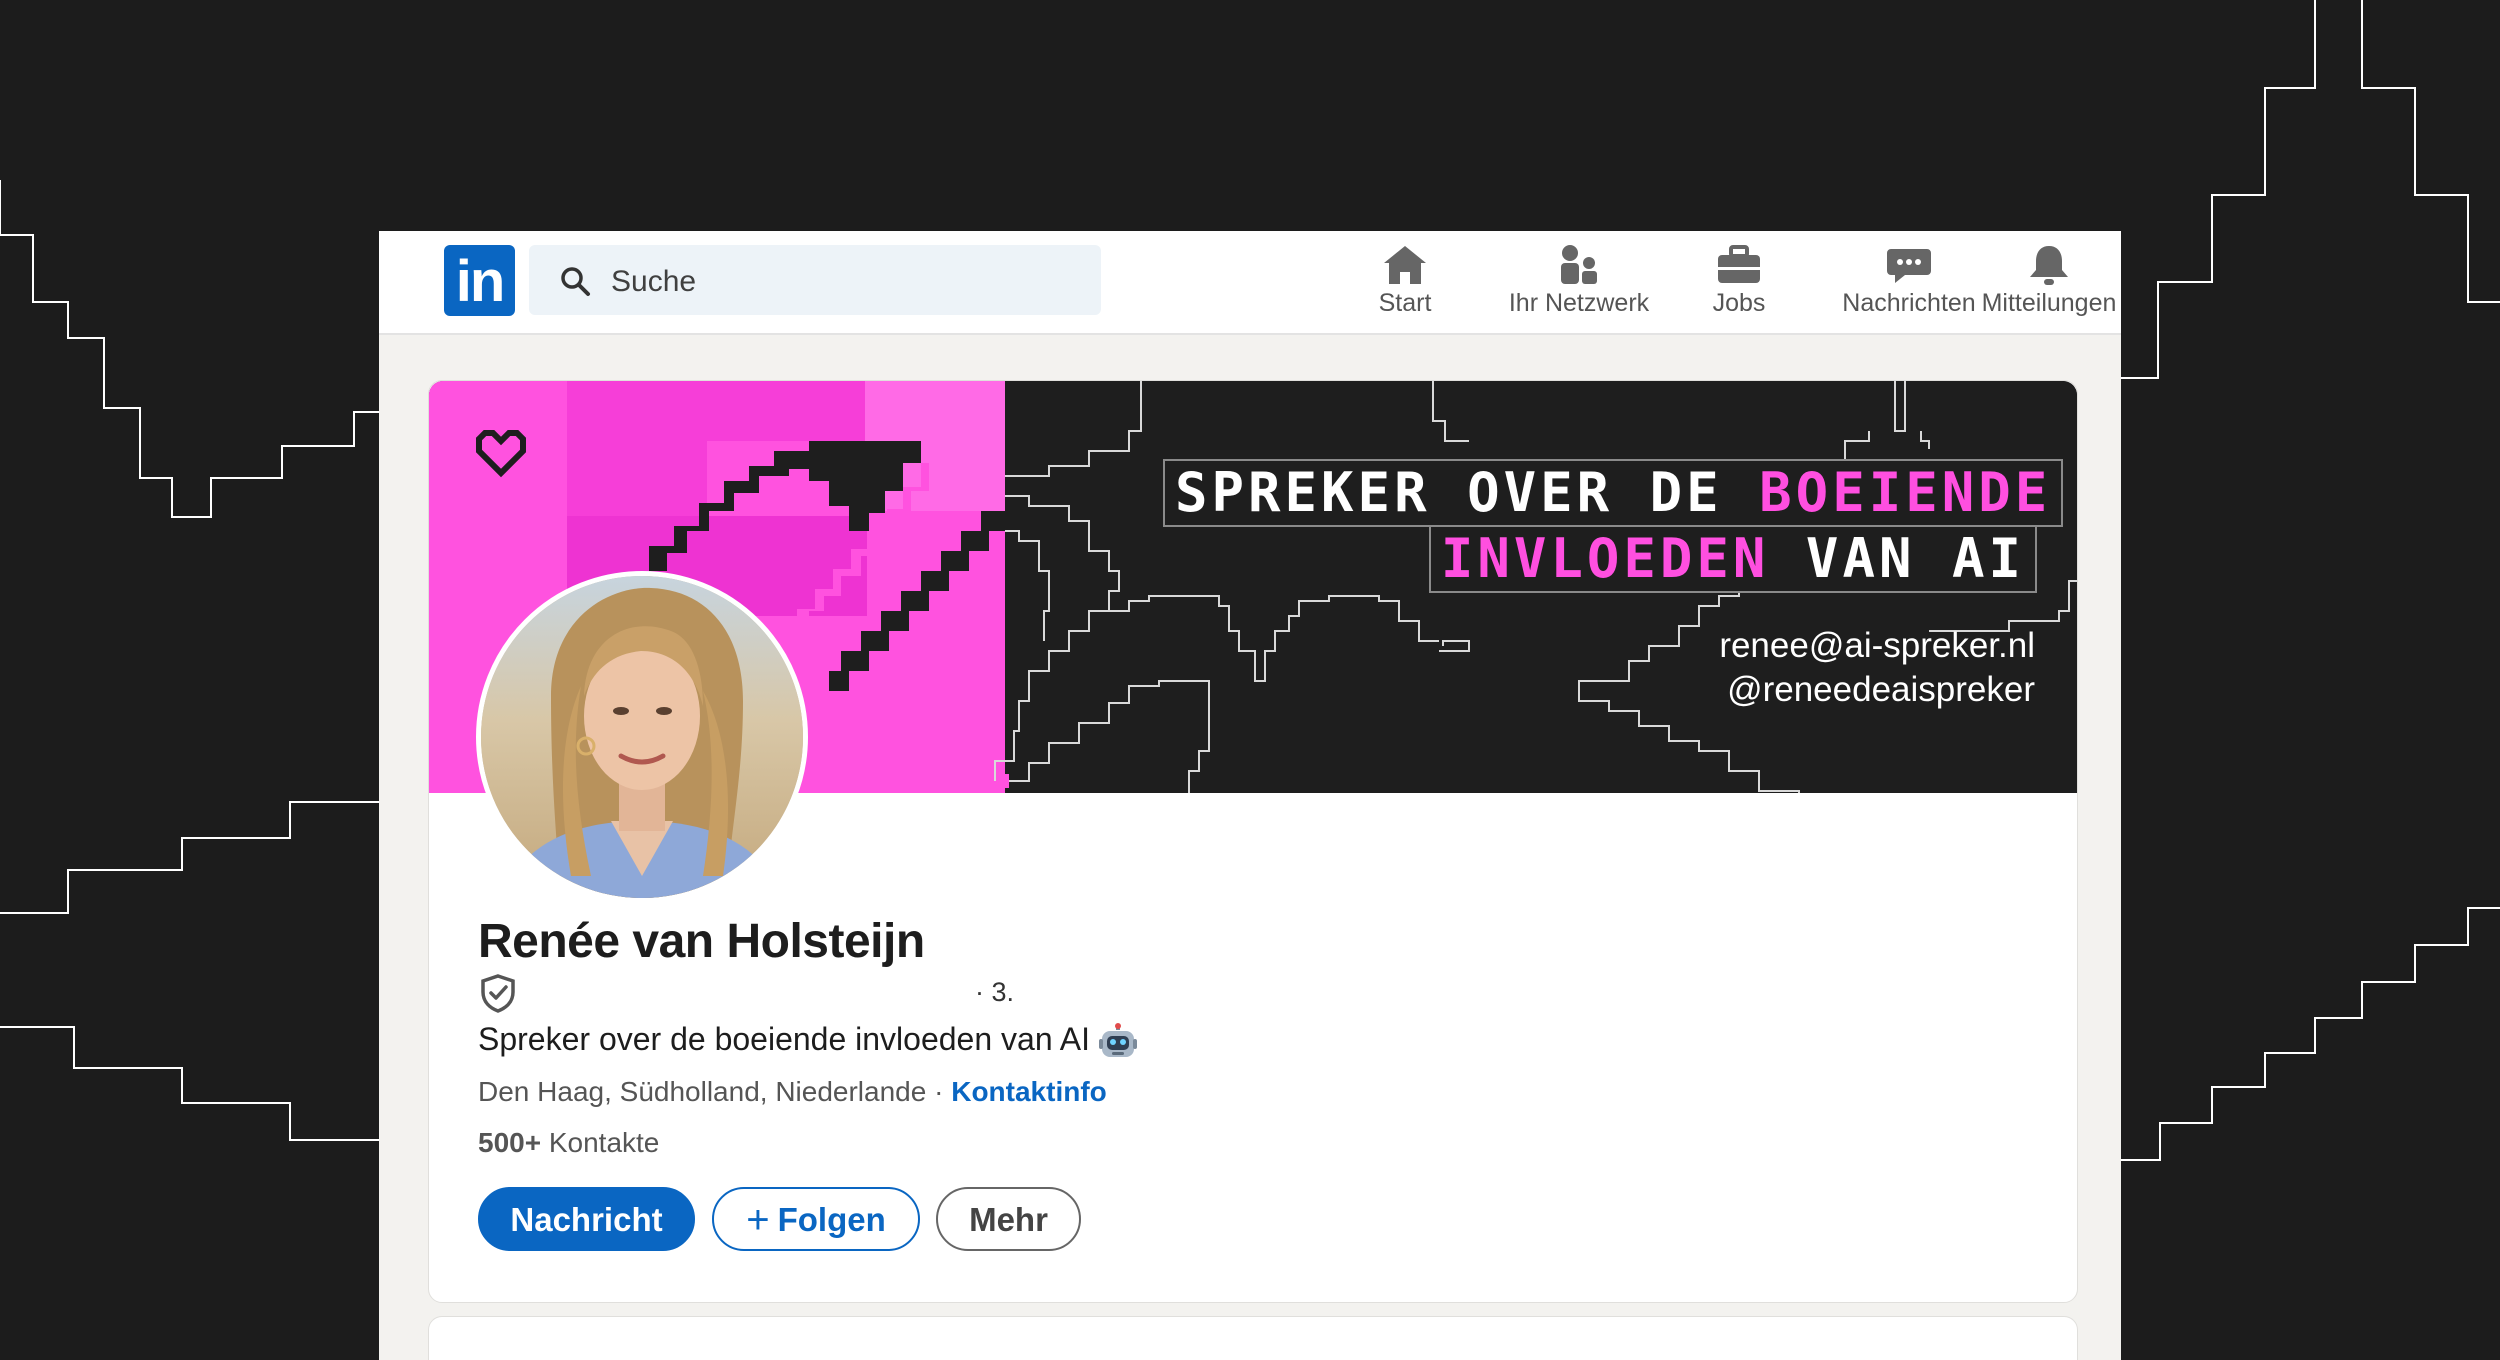  Describe the element at coordinates (498, 993) in the screenshot. I see `verified-shield-icon` at that location.